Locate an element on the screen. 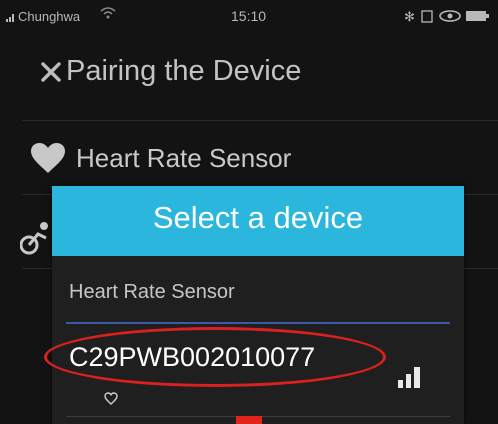 The width and height of the screenshot is (498, 424). carrier-indicator: Chunghwa is located at coordinates (43, 16).